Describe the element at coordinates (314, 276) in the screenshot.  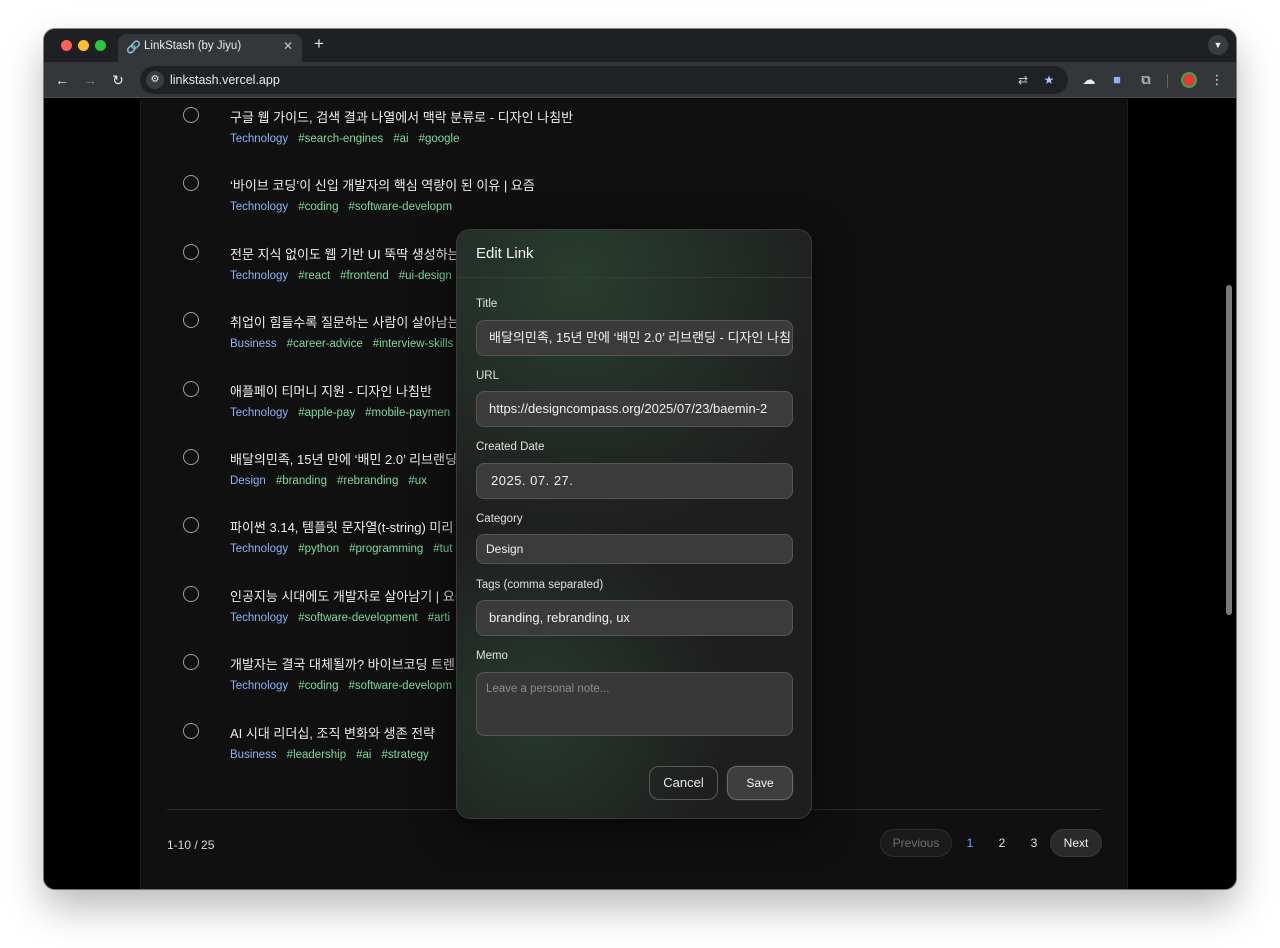
I see `tag-chip: #react` at that location.